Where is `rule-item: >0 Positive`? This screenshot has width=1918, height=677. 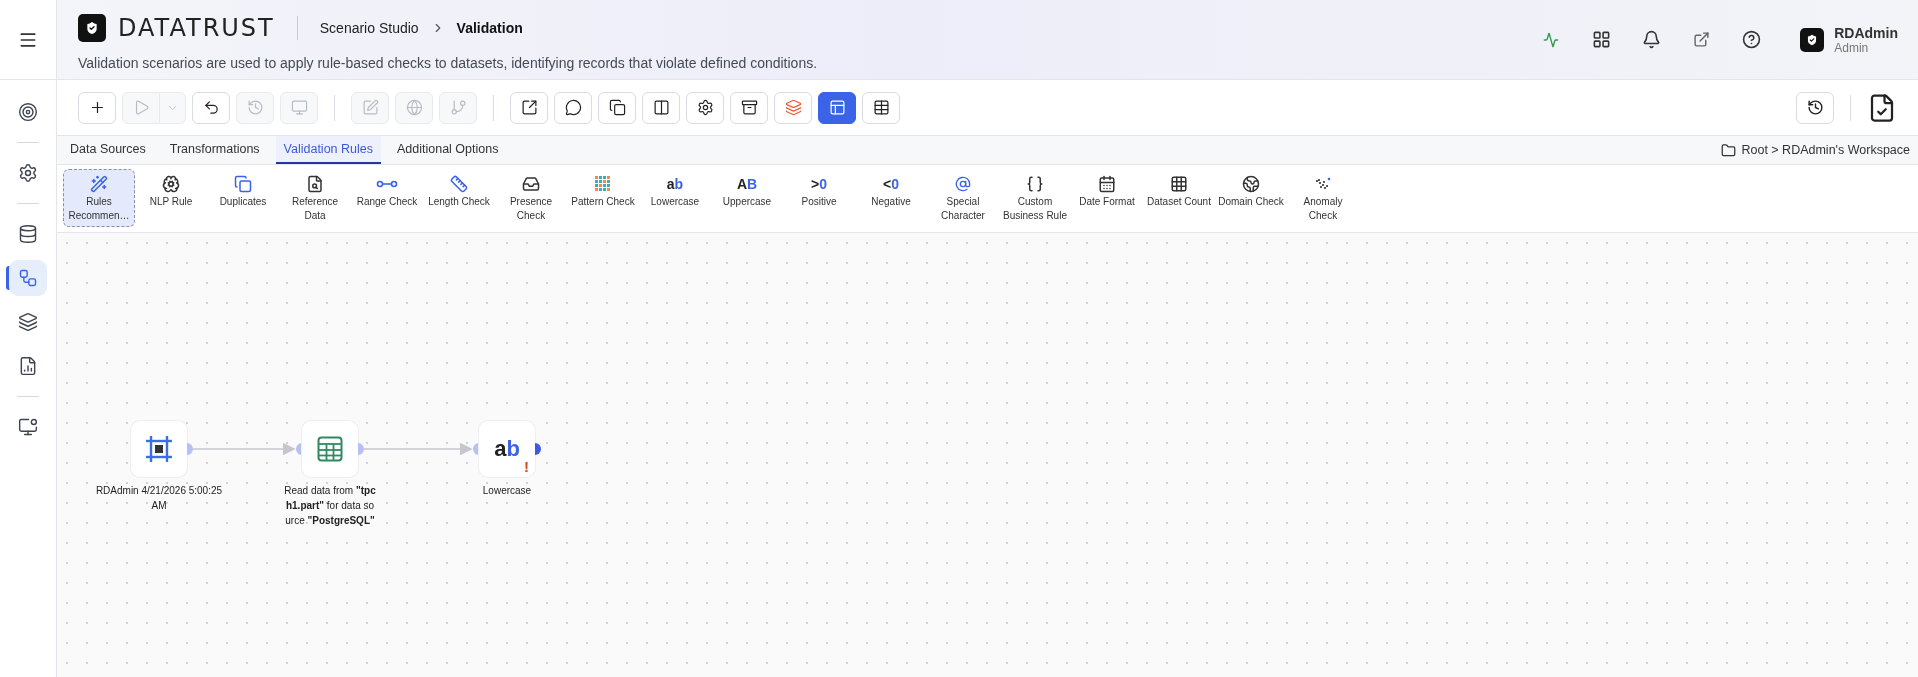 rule-item: >0 Positive is located at coordinates (819, 198).